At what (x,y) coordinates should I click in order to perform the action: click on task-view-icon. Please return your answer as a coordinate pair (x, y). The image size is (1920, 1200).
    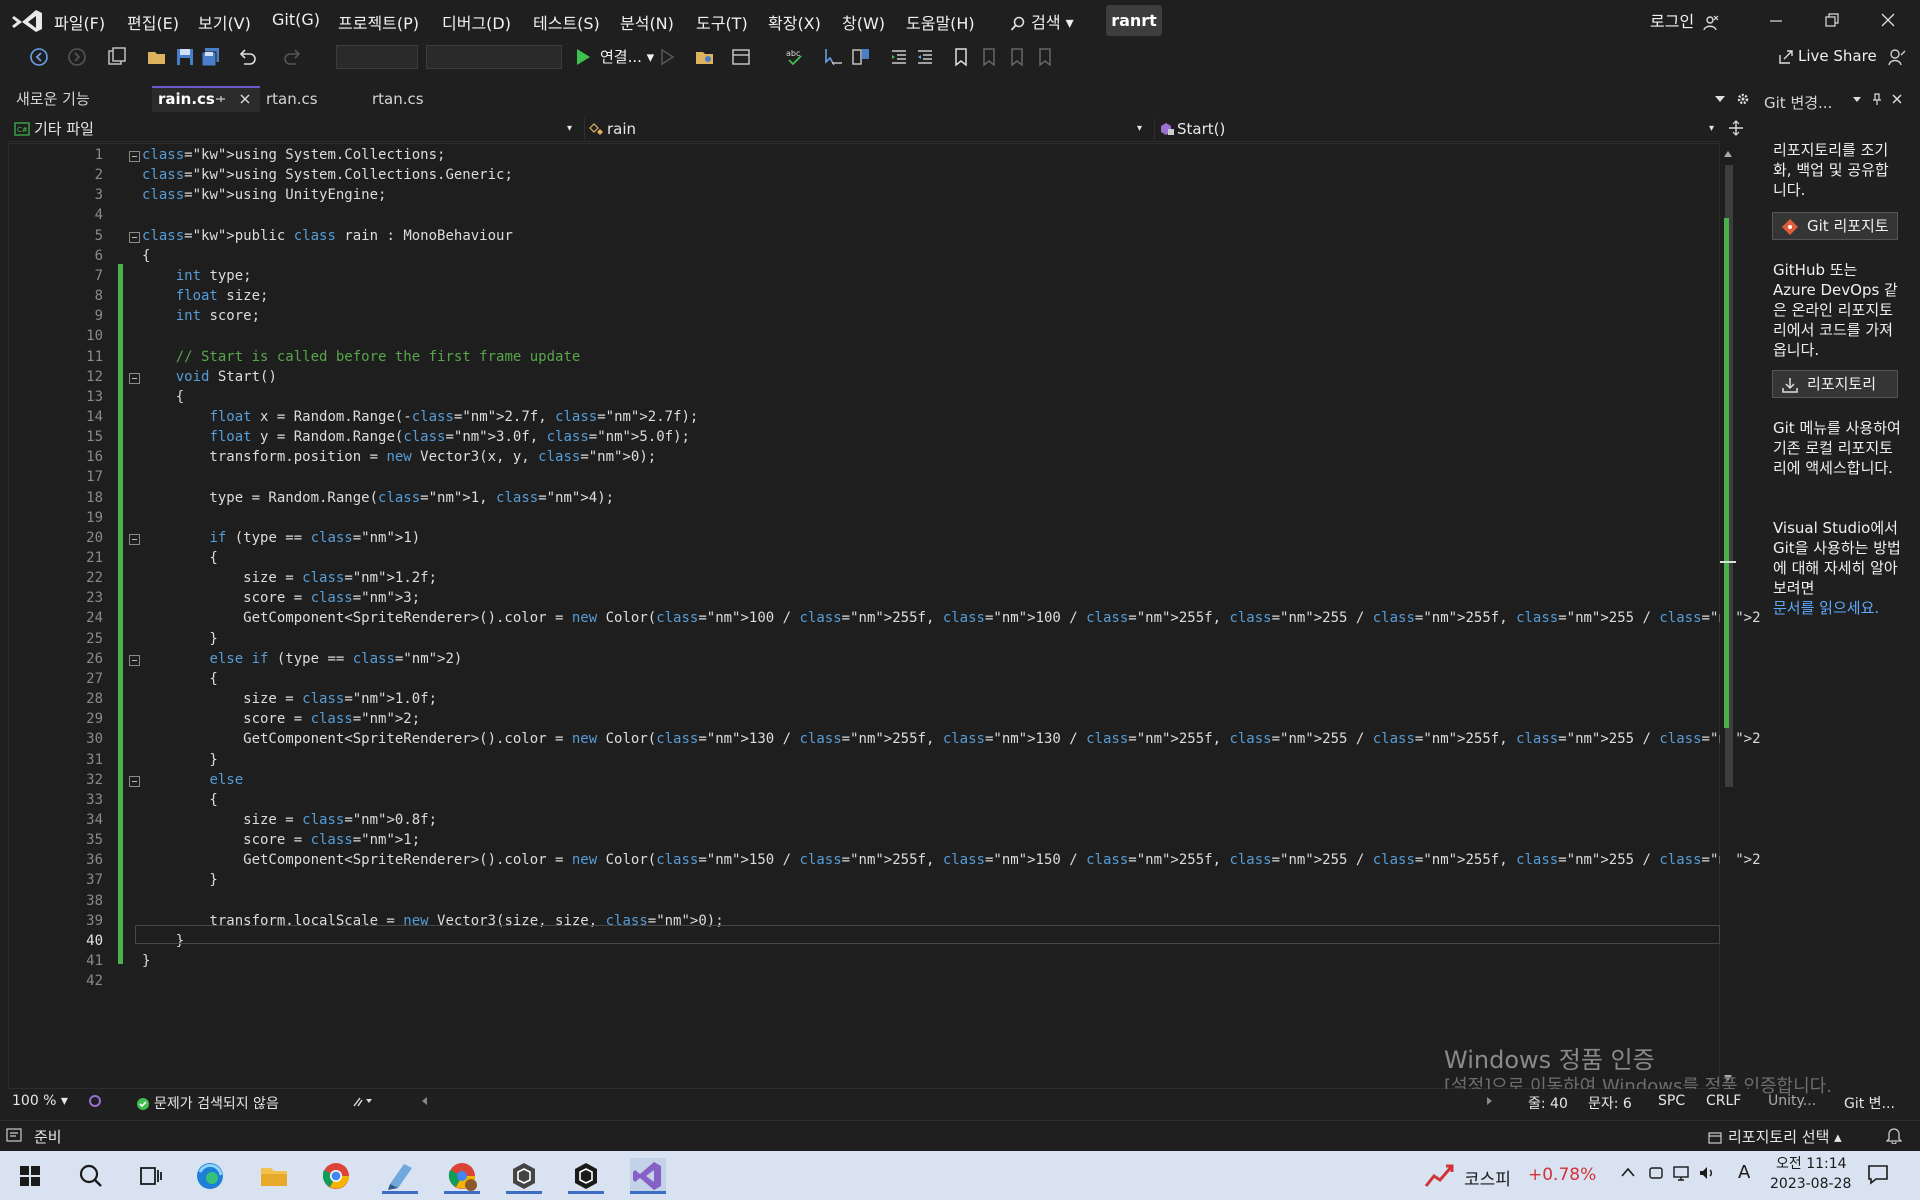
    Looking at the image, I should click on (150, 1176).